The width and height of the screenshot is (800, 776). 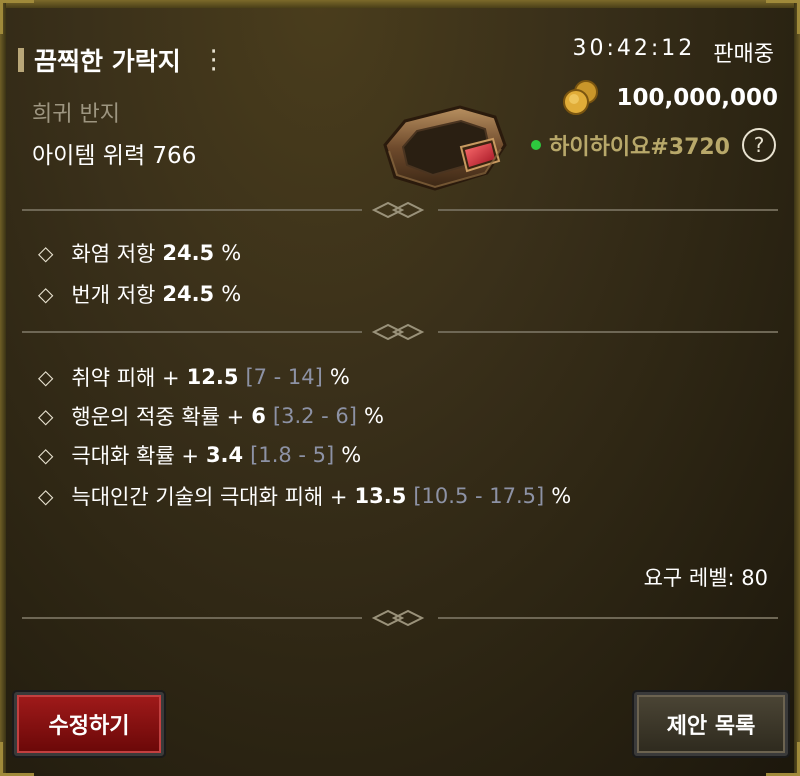 I want to click on affix-row: ◇ 취약 피해 + 12.5 [7 - 14] %, so click(x=194, y=377).